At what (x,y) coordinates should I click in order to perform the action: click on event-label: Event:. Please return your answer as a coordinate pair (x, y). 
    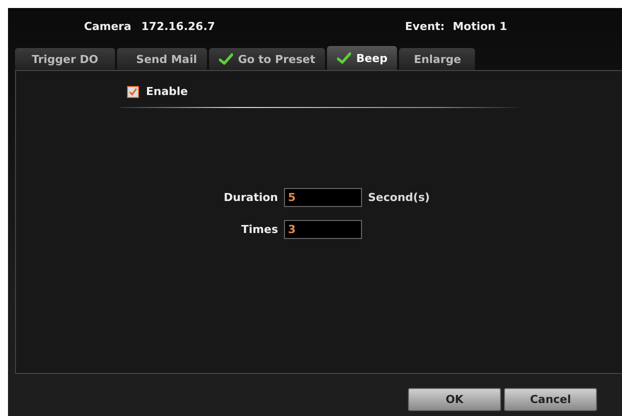
    Looking at the image, I should click on (425, 26).